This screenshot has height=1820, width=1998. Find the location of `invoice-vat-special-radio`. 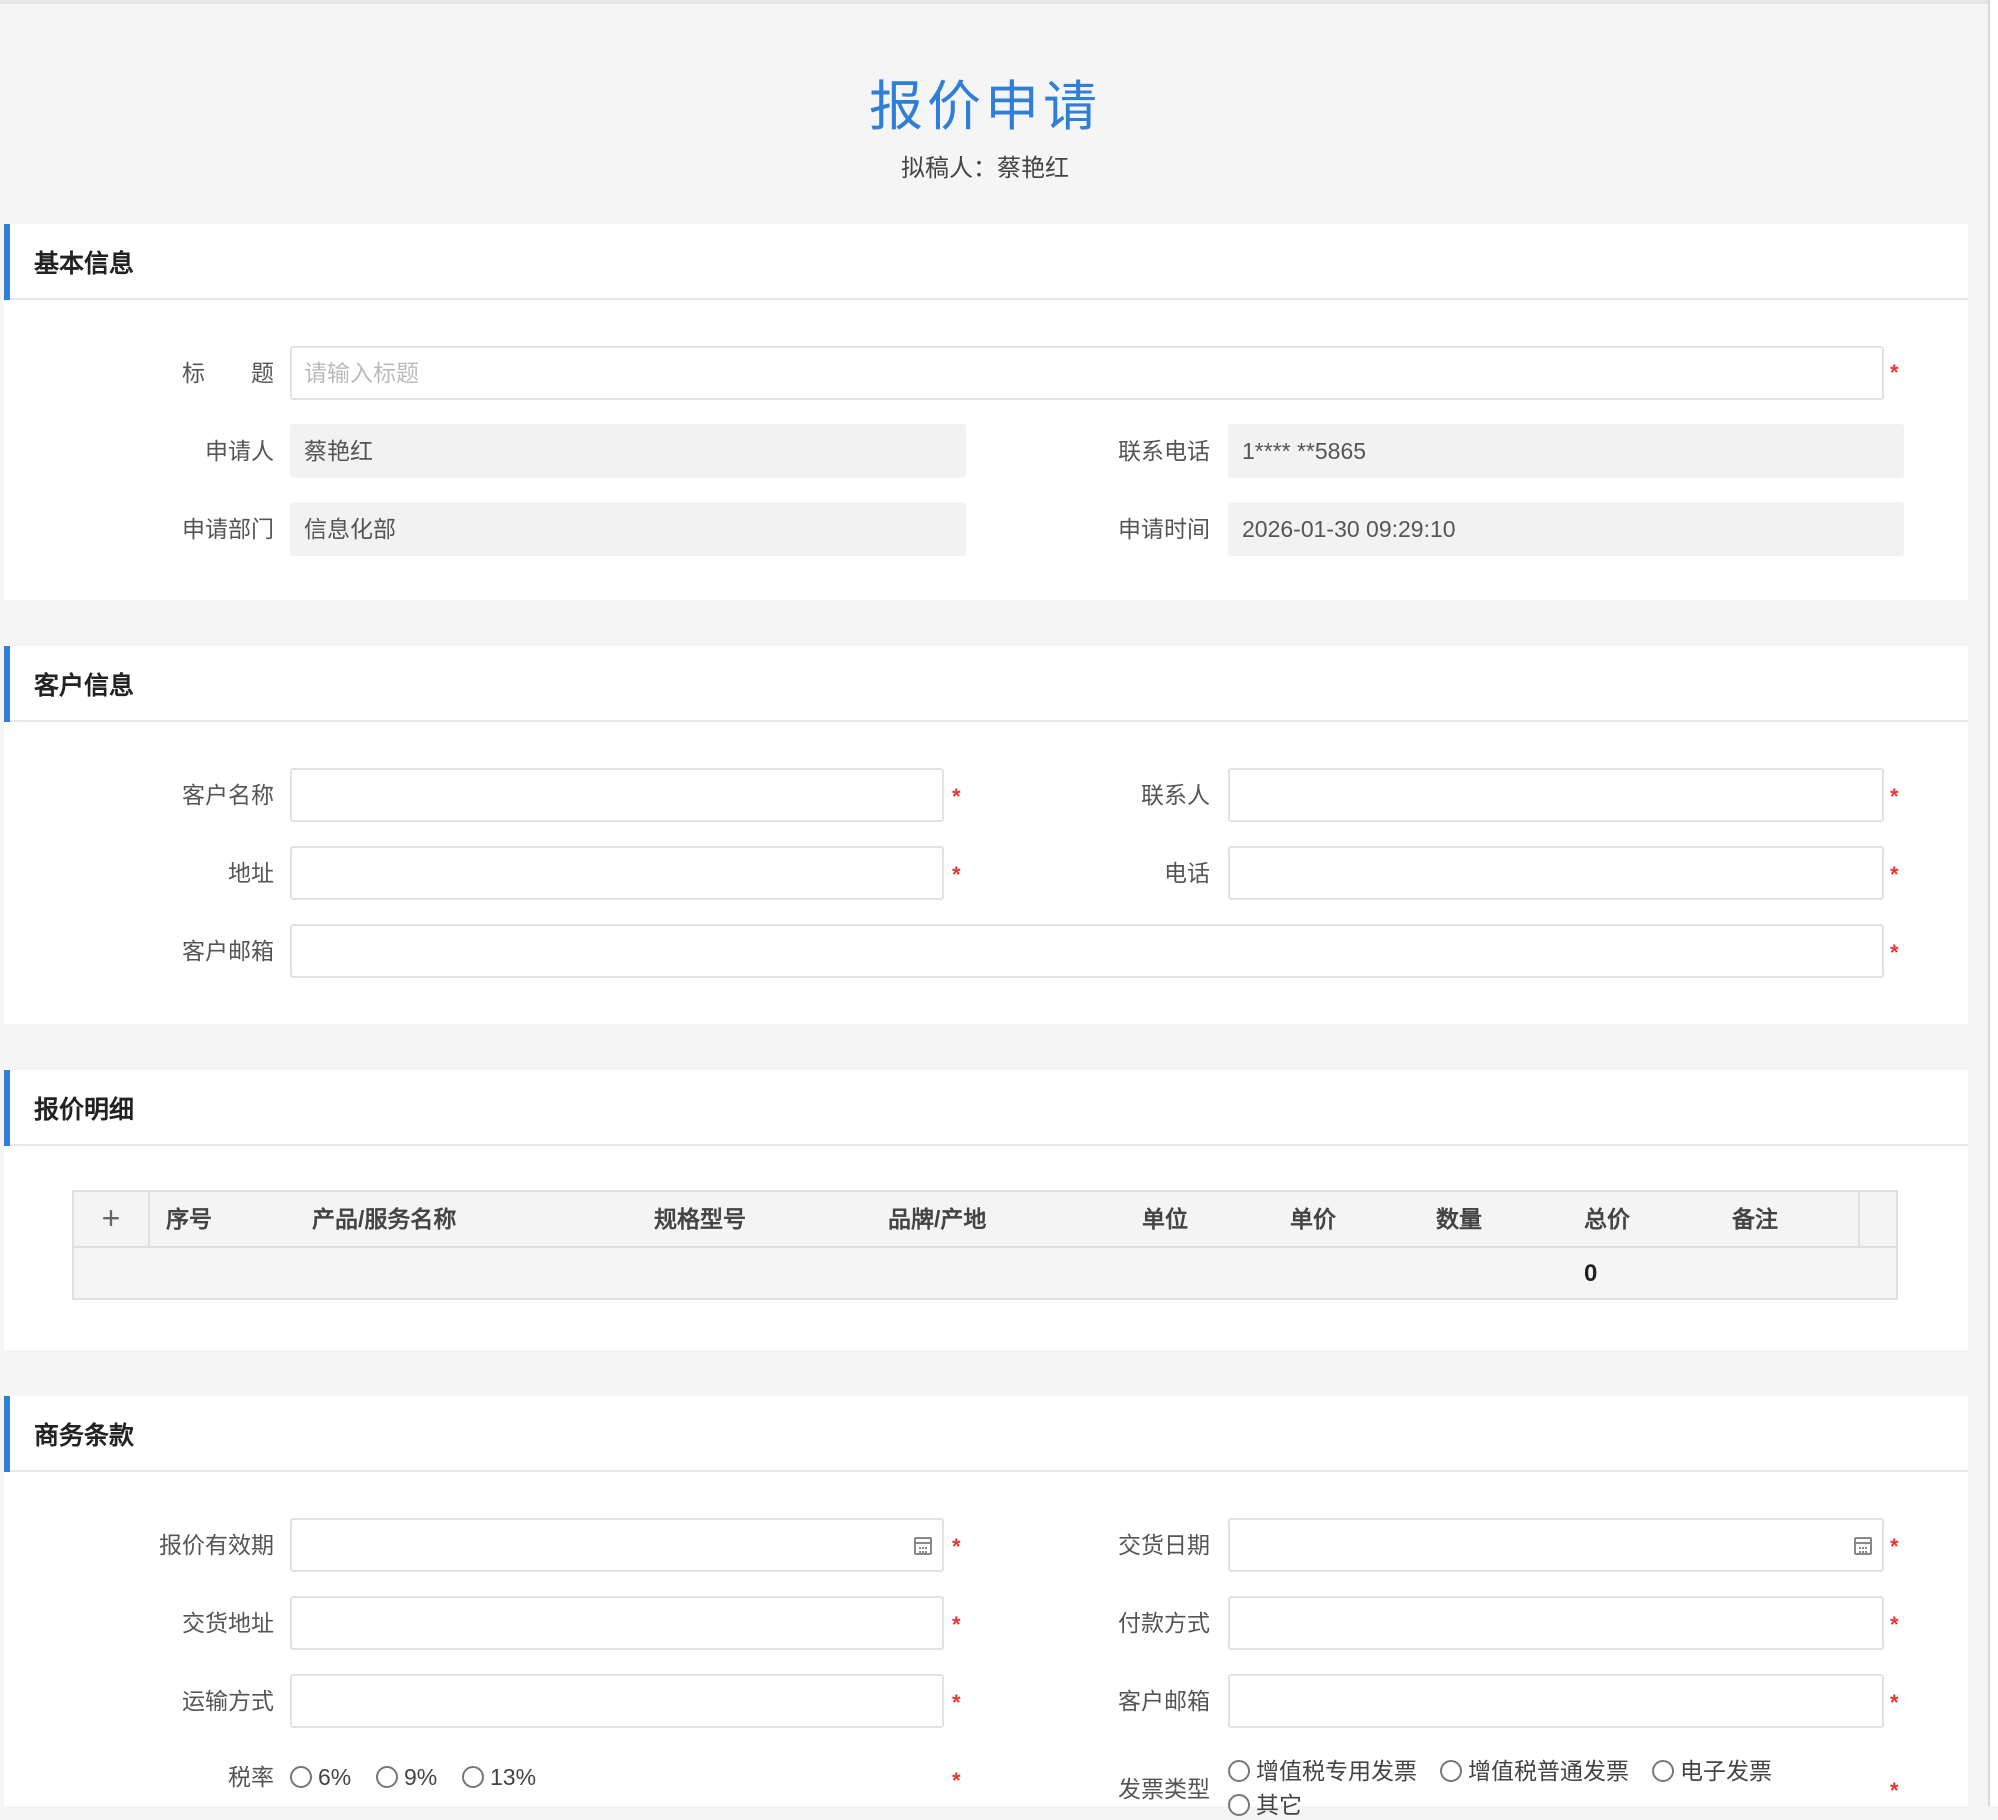

invoice-vat-special-radio is located at coordinates (1239, 1771).